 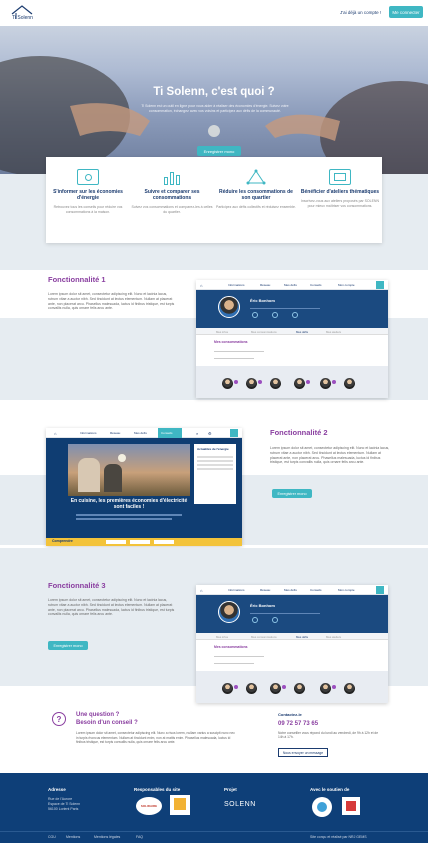 I want to click on search-icon: ⌕, so click(x=197, y=433).